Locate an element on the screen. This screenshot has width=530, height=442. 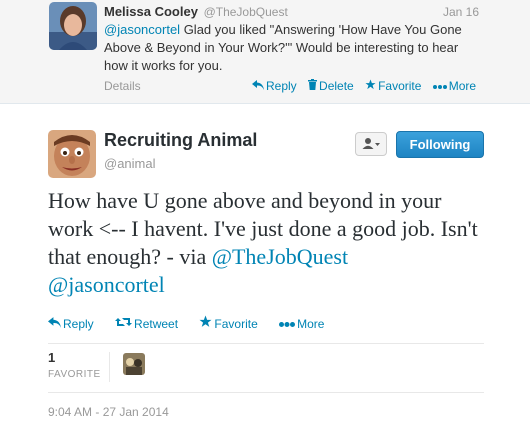
retweet-icon is located at coordinates (124, 323).